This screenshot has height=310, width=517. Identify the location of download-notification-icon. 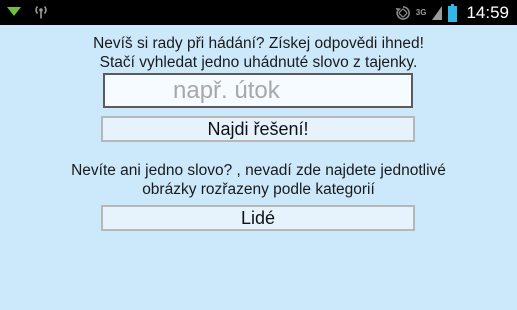
(14, 11).